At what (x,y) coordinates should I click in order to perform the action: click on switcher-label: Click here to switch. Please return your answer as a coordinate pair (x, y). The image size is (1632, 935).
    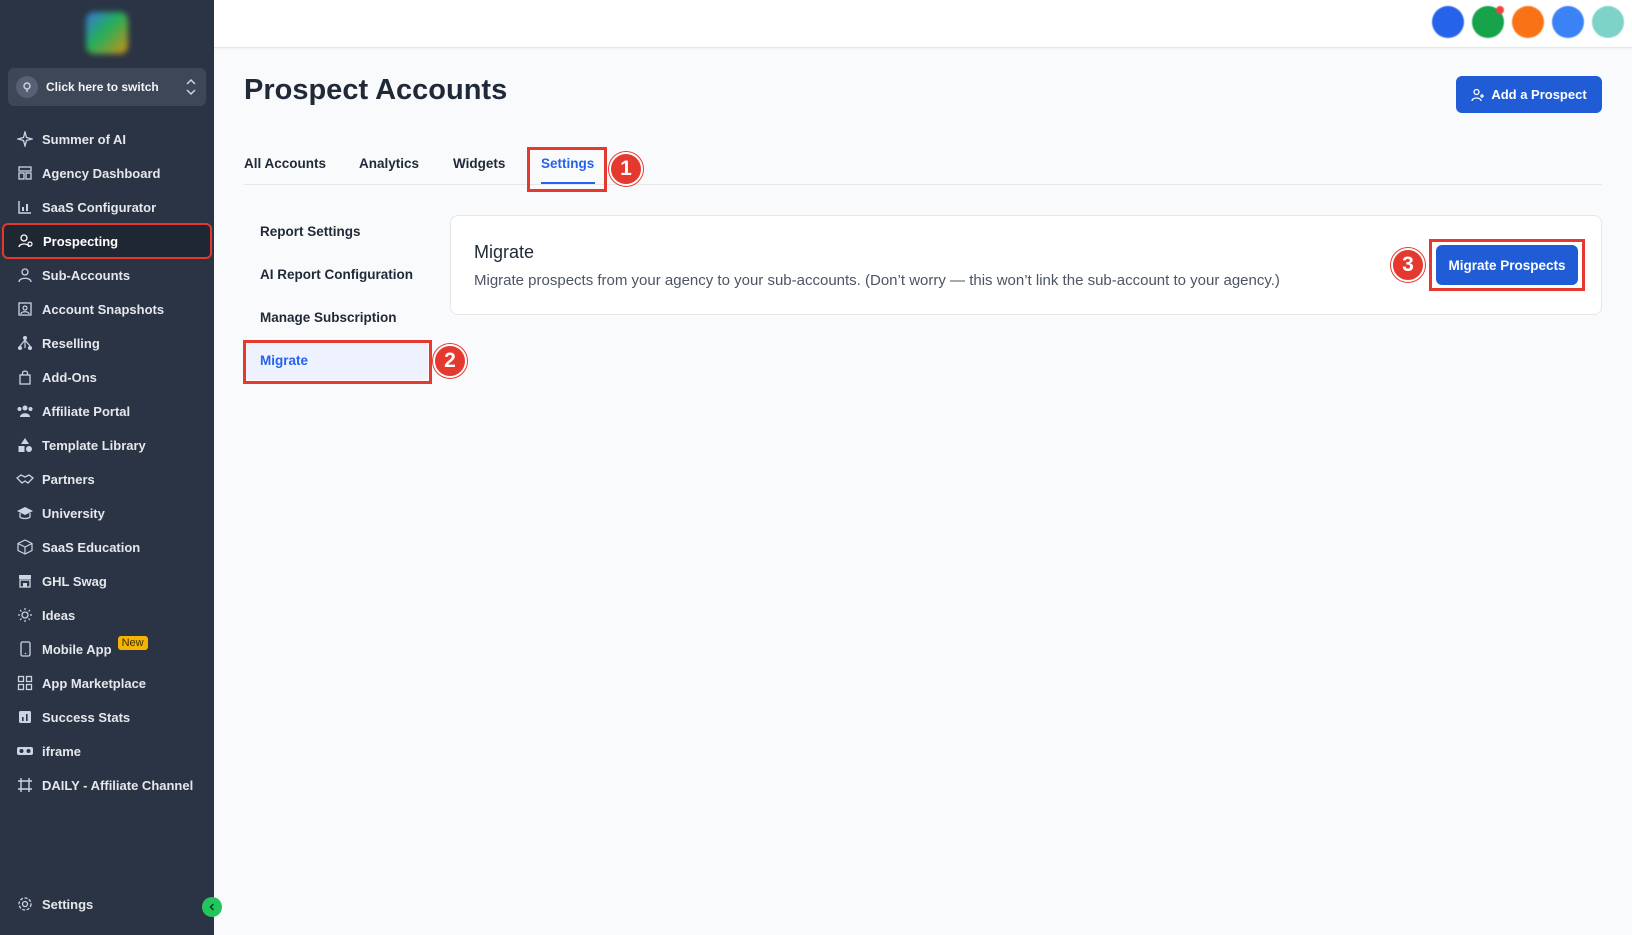
    Looking at the image, I should click on (102, 87).